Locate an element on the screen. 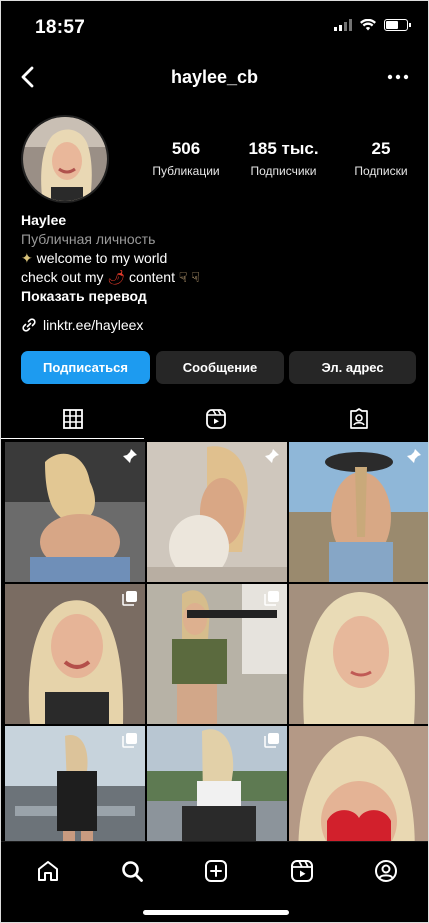 The width and height of the screenshot is (429, 923). profile-icon is located at coordinates (386, 871).